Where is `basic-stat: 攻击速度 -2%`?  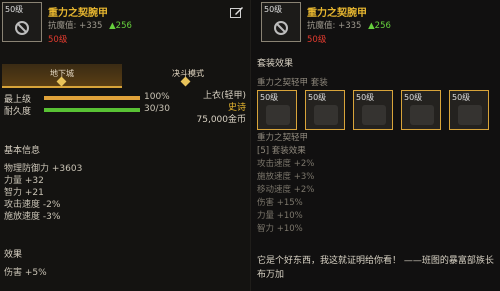
basic-stat: 攻击速度 -2% is located at coordinates (32, 205).